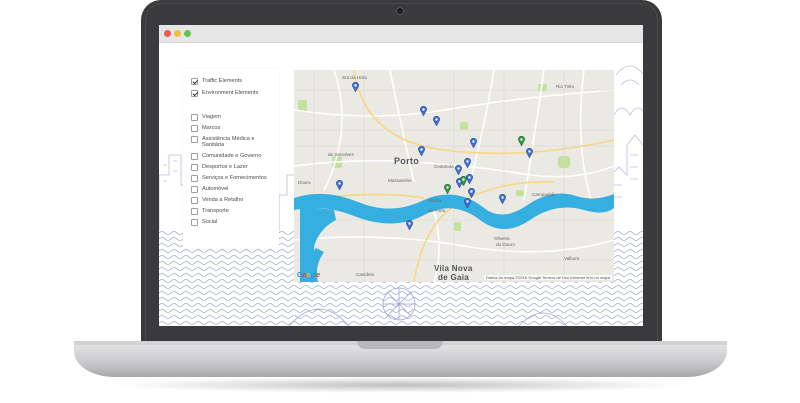 The width and height of the screenshot is (800, 403). Describe the element at coordinates (223, 200) in the screenshot. I see `category-label: Venda a Retalho` at that location.